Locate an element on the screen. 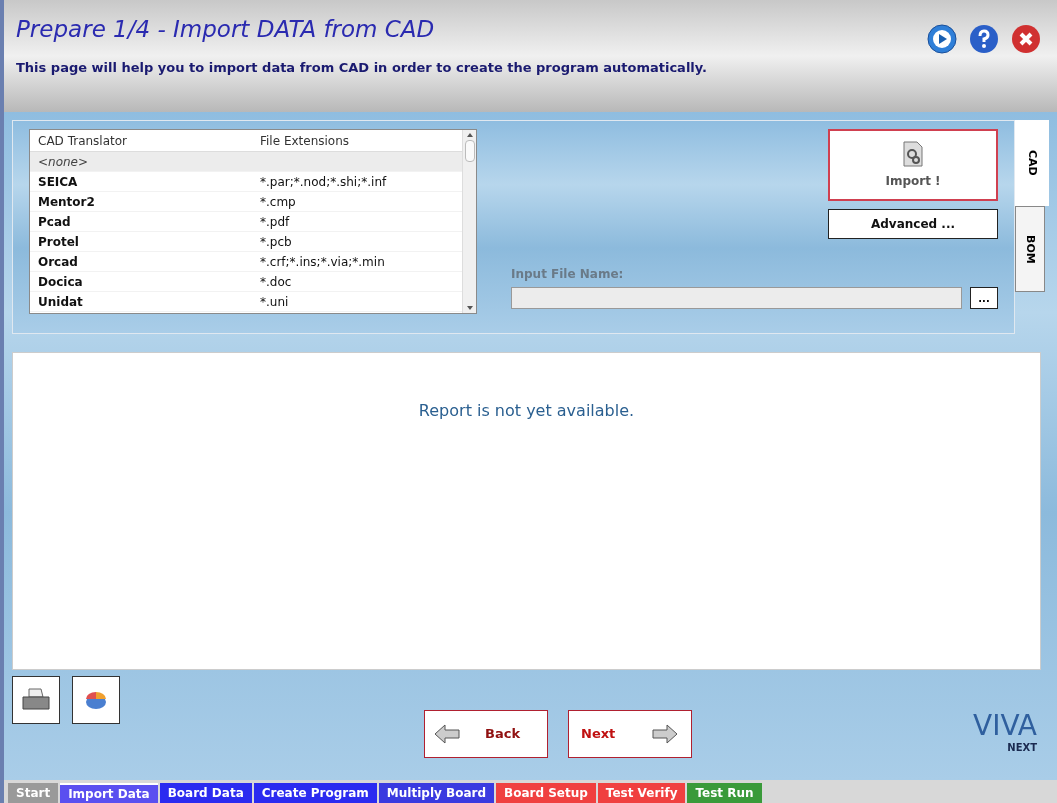  translator-cell-text: <none> is located at coordinates (63, 162).